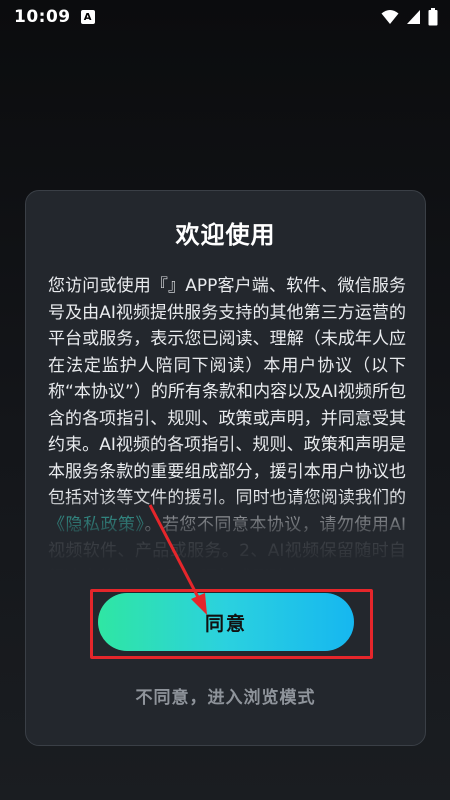  Describe the element at coordinates (42, 17) in the screenshot. I see `status-time: 10:09` at that location.